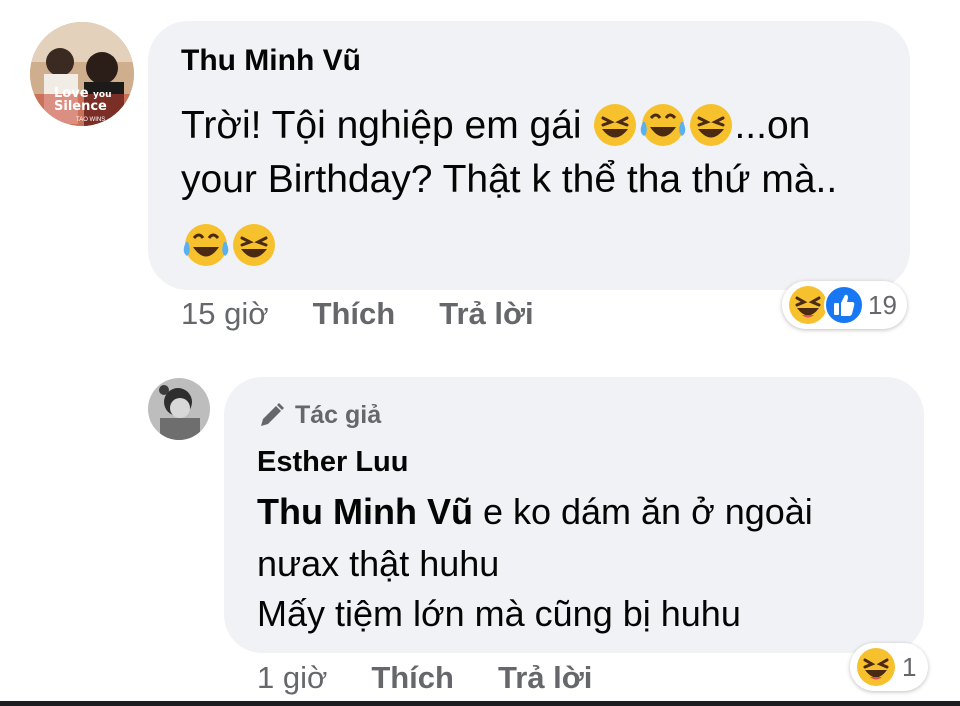 This screenshot has width=960, height=706. Describe the element at coordinates (80, 106) in the screenshot. I see `avatar-text-silence: Silence` at that location.